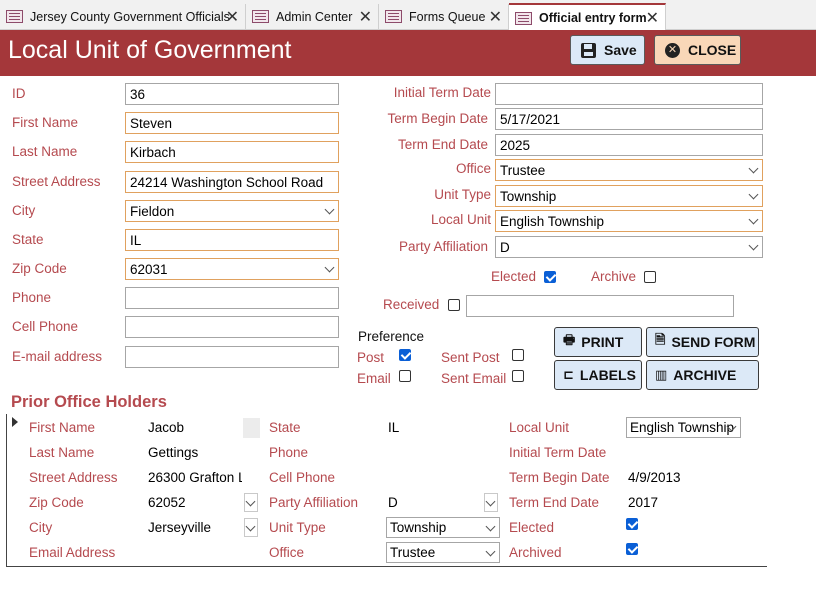  I want to click on email-field, so click(232, 357).